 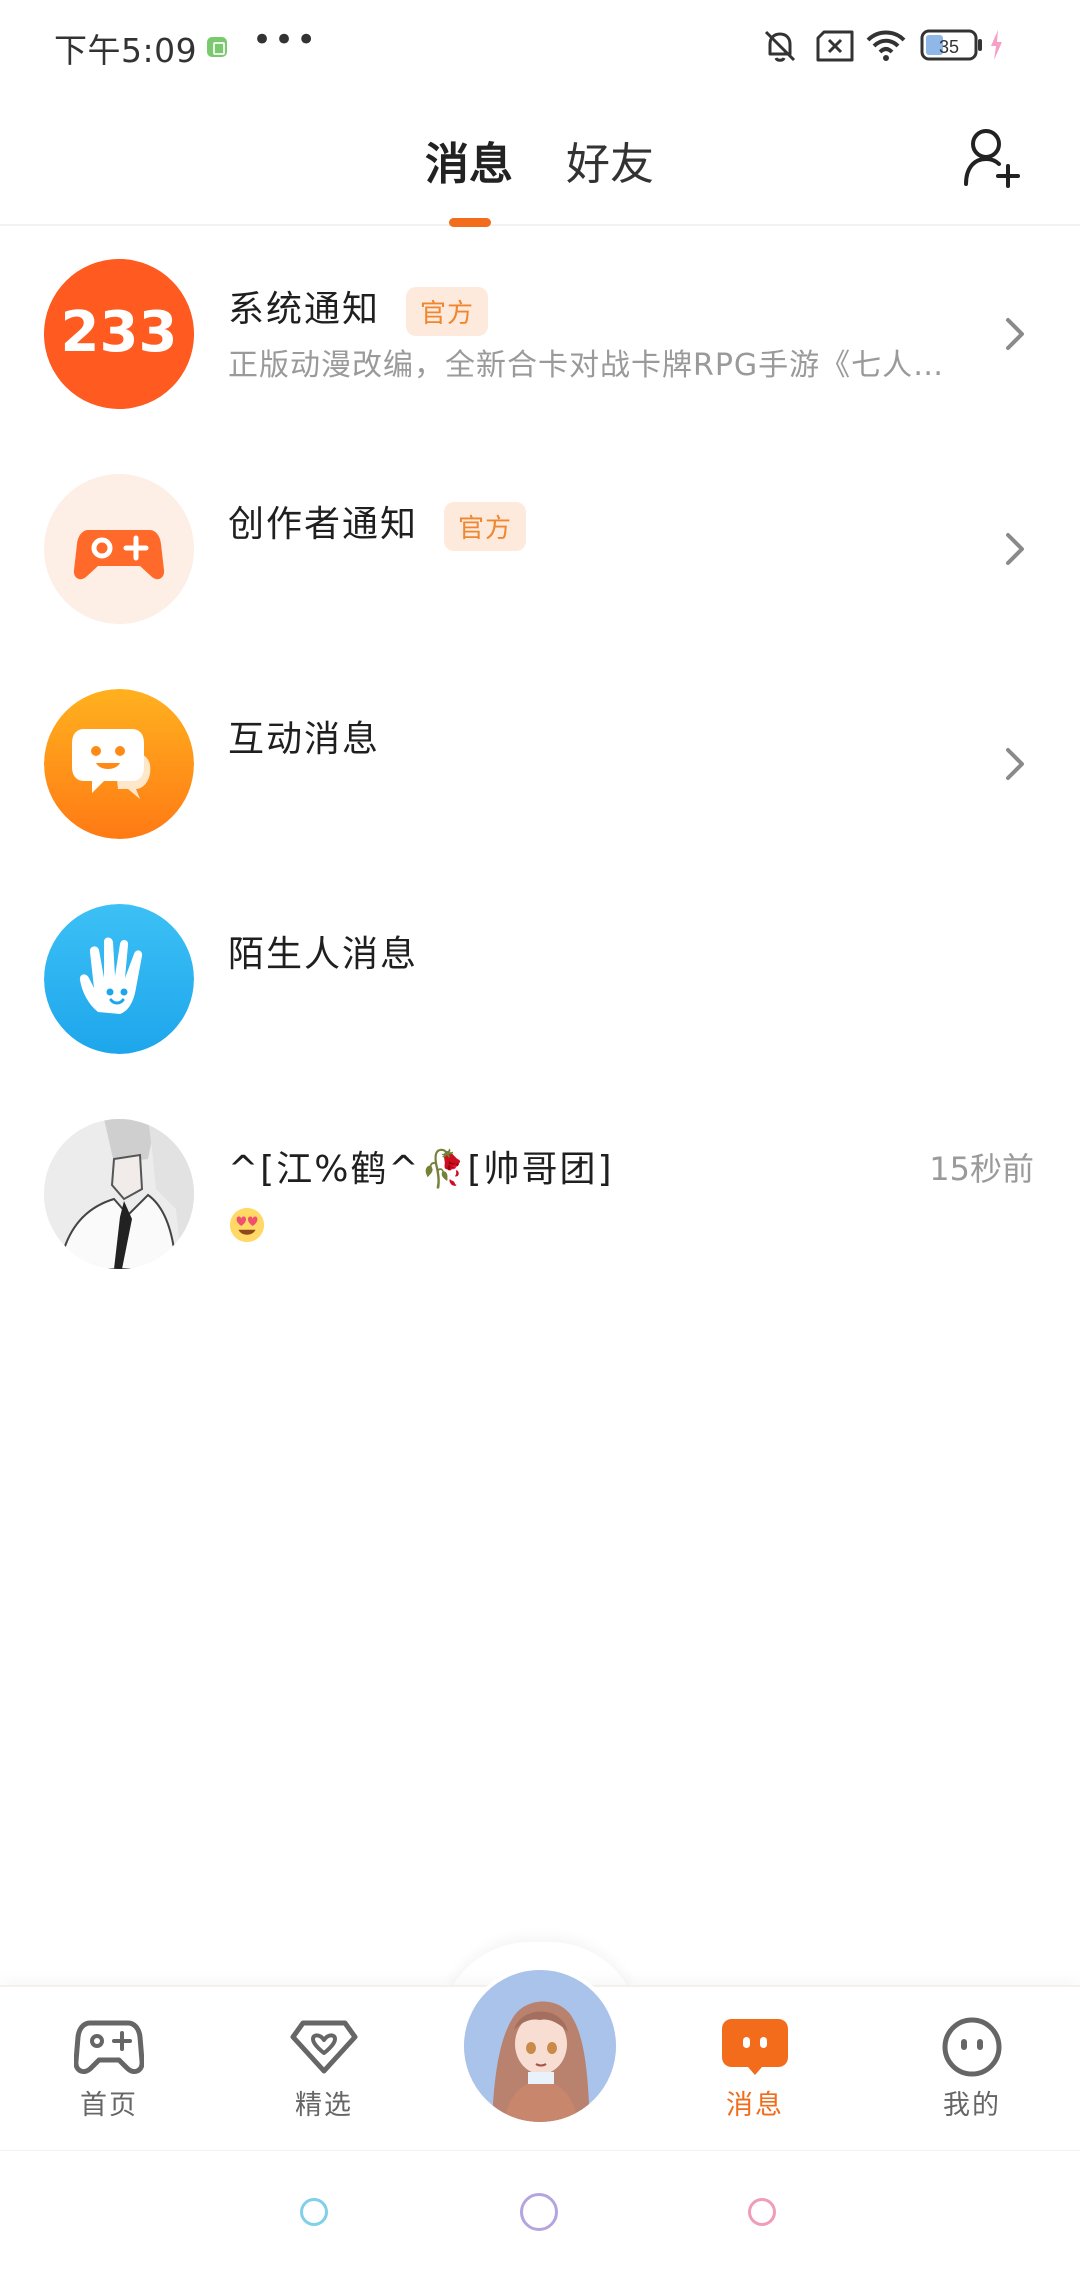 I want to click on wifi-icon, so click(x=886, y=45).